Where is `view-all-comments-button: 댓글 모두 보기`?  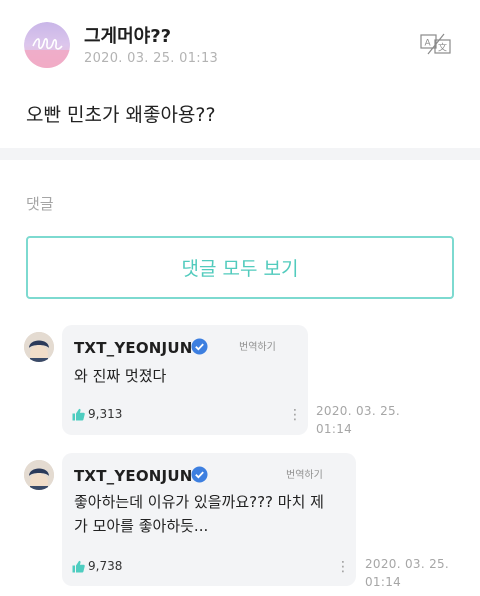
view-all-comments-button: 댓글 모두 보기 is located at coordinates (240, 267).